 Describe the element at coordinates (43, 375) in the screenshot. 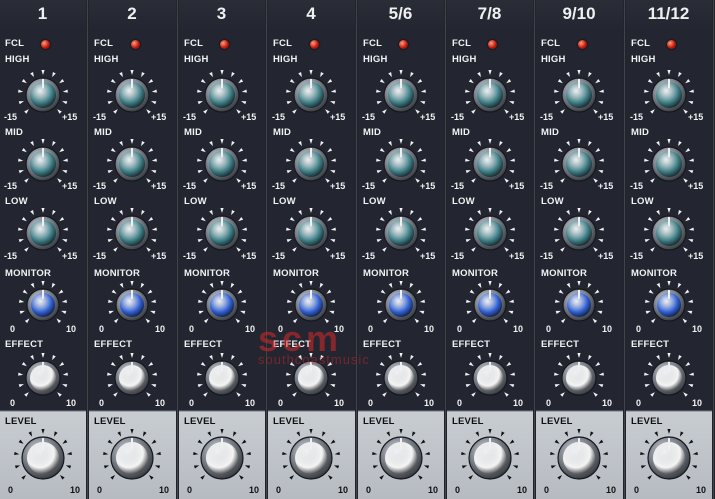

I see `effect-send-knob-graphic` at that location.